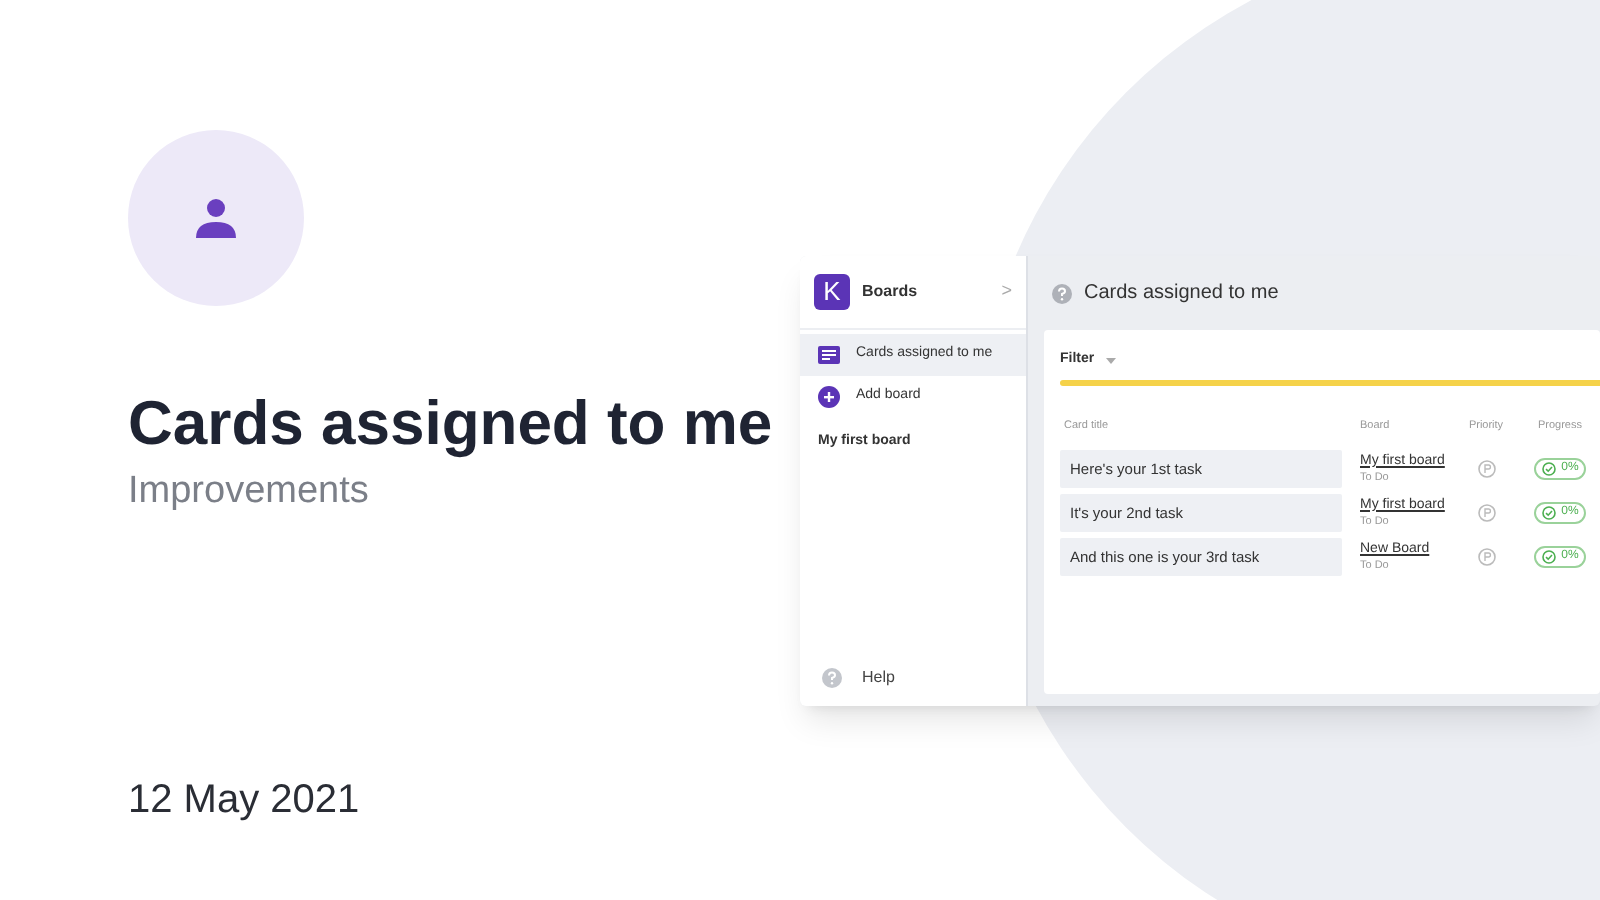 The height and width of the screenshot is (900, 1600). I want to click on announcement-category: Improvements, so click(249, 491).